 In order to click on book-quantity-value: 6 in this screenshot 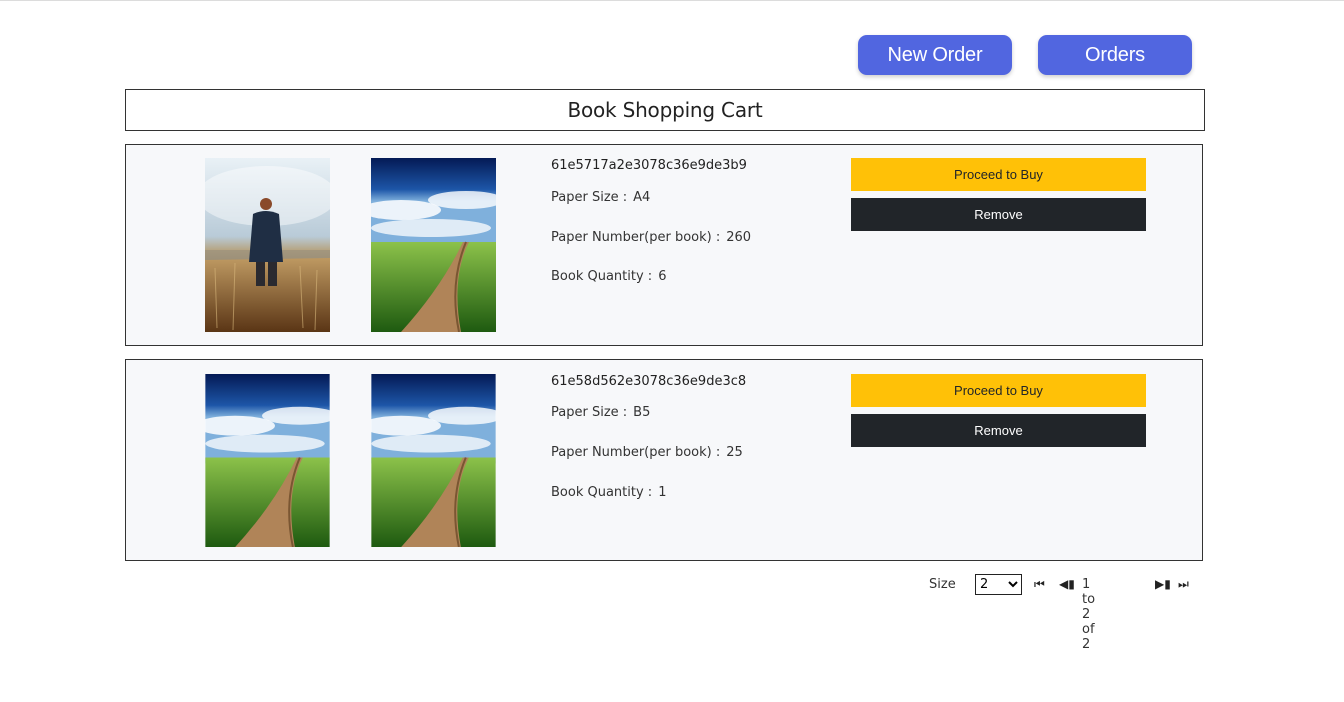, I will do `click(662, 276)`.